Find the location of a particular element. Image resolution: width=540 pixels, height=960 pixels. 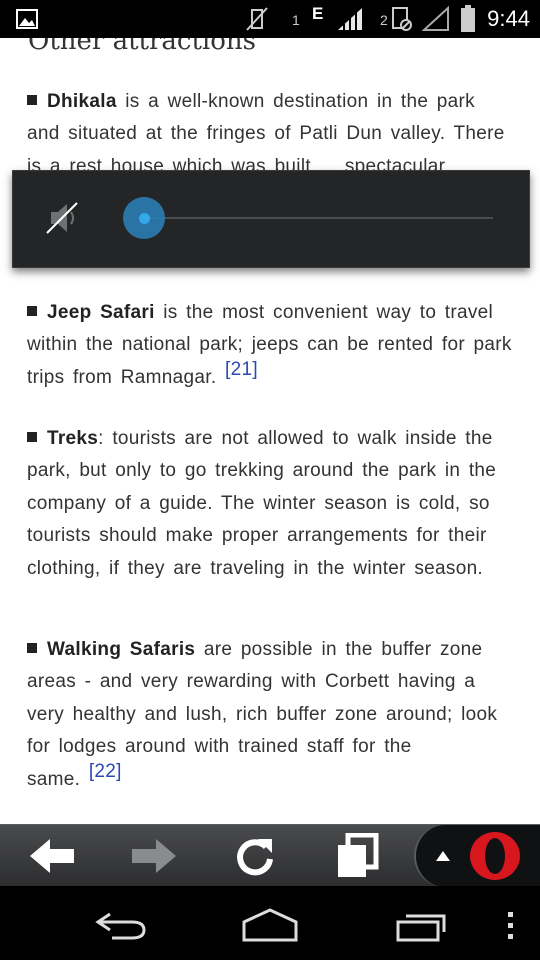

citation-link: [21] is located at coordinates (241, 369).